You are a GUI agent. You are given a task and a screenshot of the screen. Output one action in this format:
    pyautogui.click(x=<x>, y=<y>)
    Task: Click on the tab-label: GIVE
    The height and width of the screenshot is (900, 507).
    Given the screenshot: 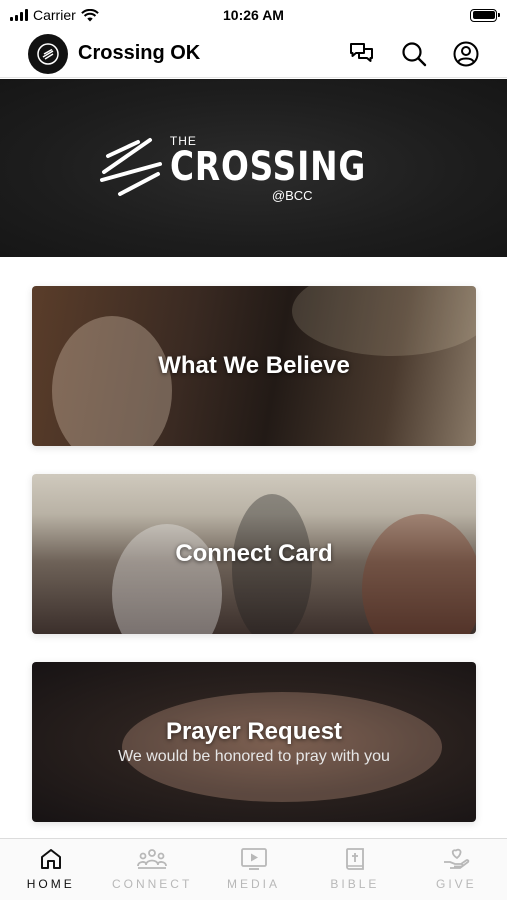 What is the action you would take?
    pyautogui.click(x=456, y=884)
    